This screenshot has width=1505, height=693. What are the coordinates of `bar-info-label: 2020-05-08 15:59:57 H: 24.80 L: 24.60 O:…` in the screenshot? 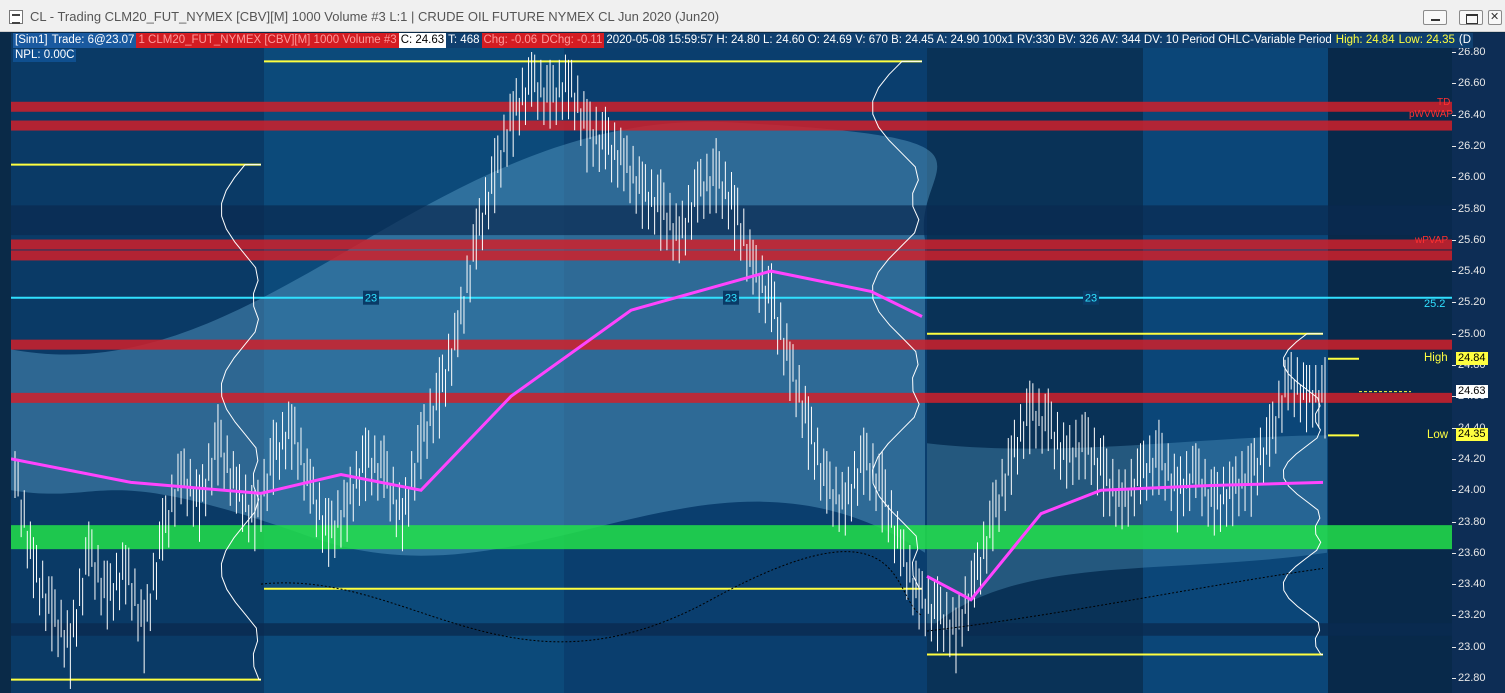 It's located at (969, 40).